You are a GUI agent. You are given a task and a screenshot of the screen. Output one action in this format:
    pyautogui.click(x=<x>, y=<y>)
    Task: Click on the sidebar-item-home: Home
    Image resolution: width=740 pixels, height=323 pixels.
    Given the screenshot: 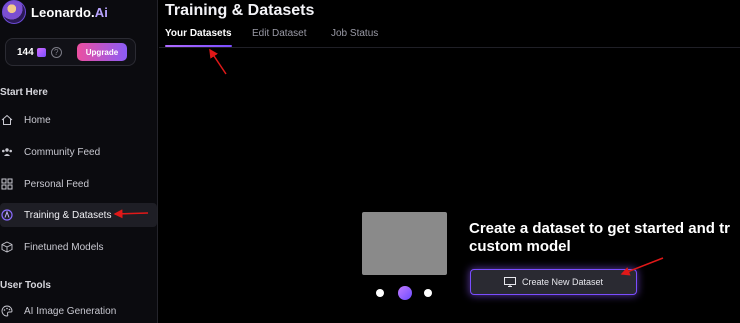 What is the action you would take?
    pyautogui.click(x=78, y=120)
    